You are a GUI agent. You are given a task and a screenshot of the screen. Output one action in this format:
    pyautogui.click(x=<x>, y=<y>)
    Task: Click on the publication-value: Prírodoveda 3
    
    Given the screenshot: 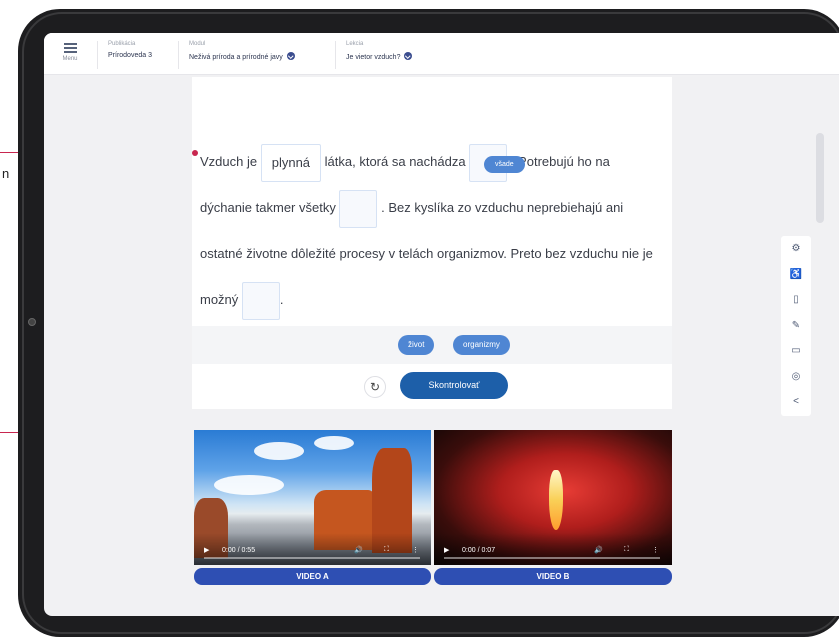 What is the action you would take?
    pyautogui.click(x=130, y=55)
    